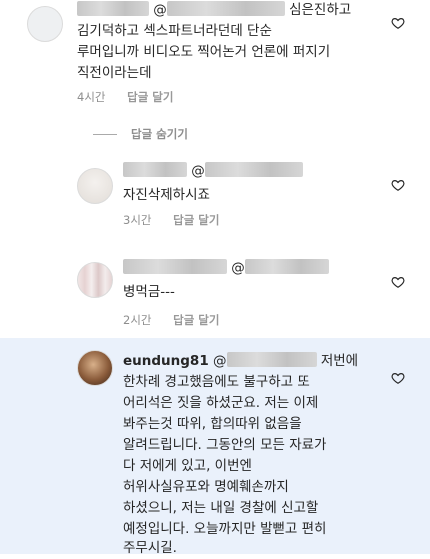 This screenshot has width=430, height=559. I want to click on comment-text: 직전이라는데, so click(114, 73).